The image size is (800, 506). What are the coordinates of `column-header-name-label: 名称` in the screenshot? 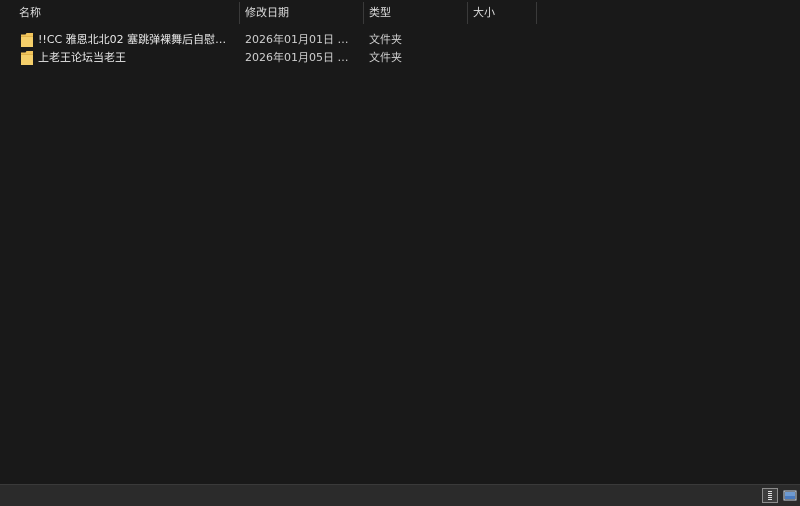 It's located at (30, 12).